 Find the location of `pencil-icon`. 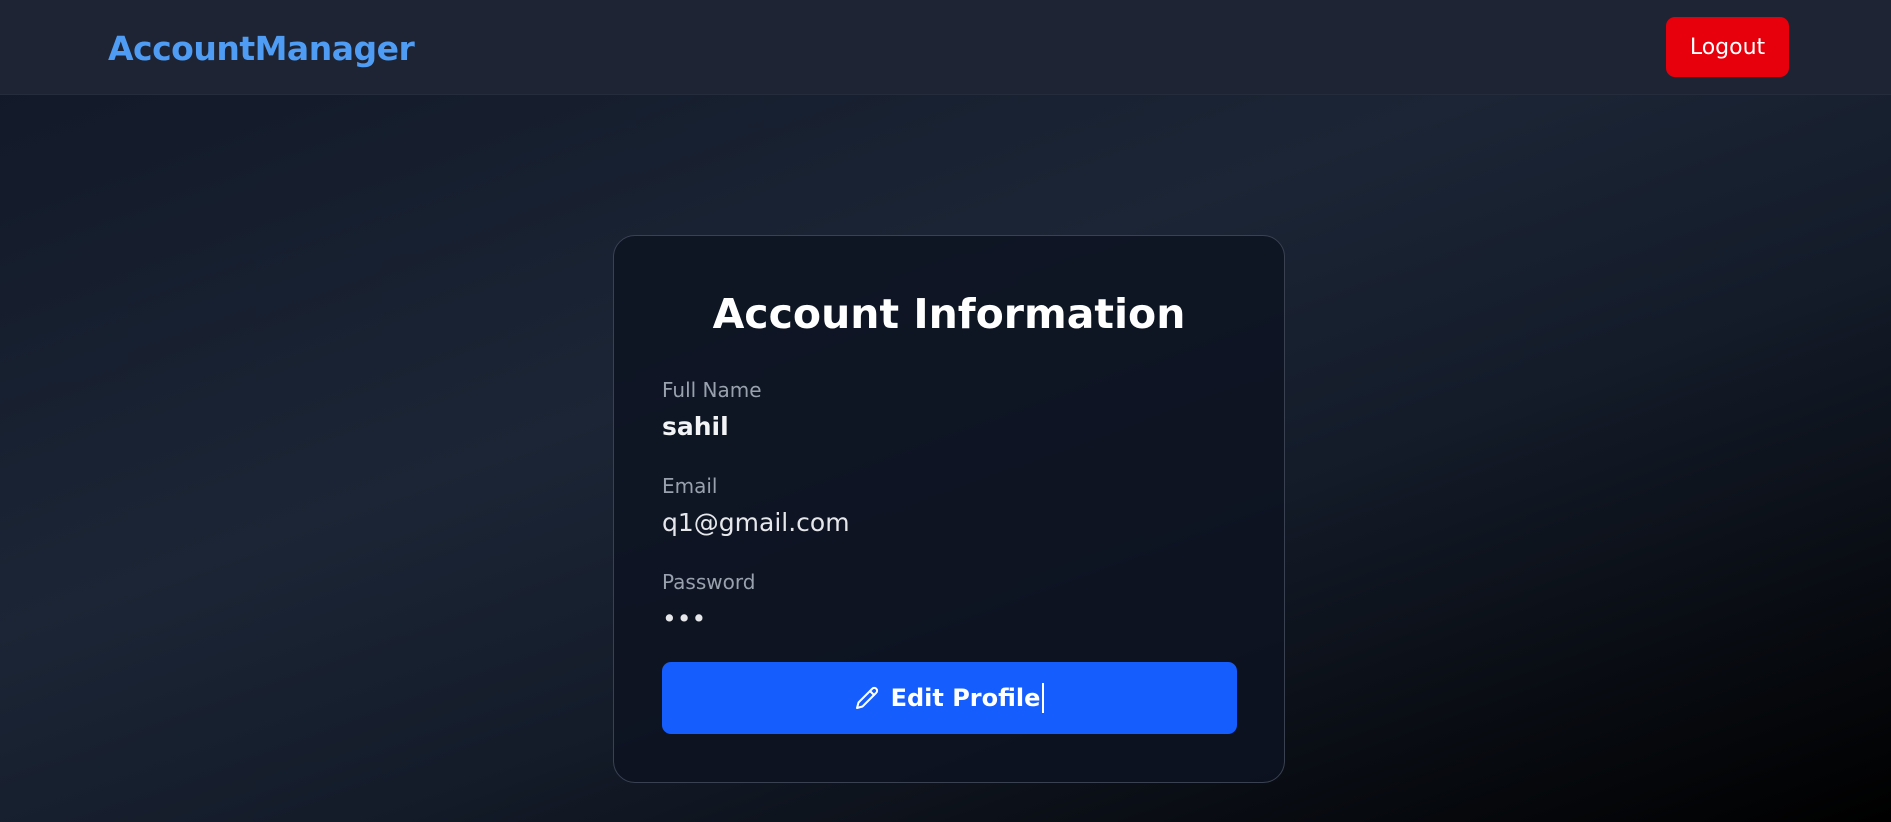

pencil-icon is located at coordinates (866, 697).